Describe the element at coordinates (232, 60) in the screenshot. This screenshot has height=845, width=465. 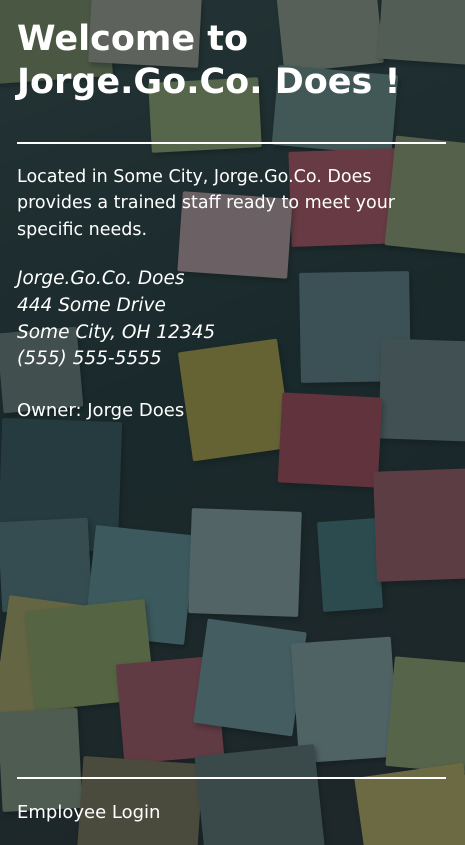
I see `page-title: Welcome to Jorge.Go.Co. Does !` at that location.